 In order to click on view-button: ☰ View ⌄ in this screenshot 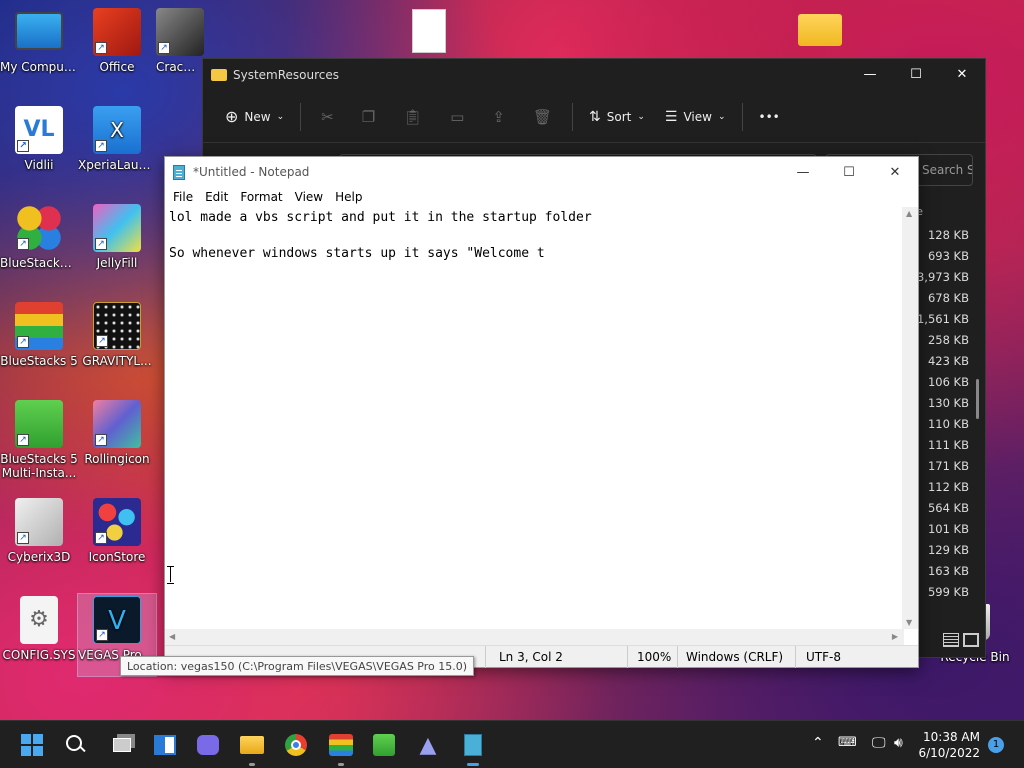, I will do `click(695, 117)`.